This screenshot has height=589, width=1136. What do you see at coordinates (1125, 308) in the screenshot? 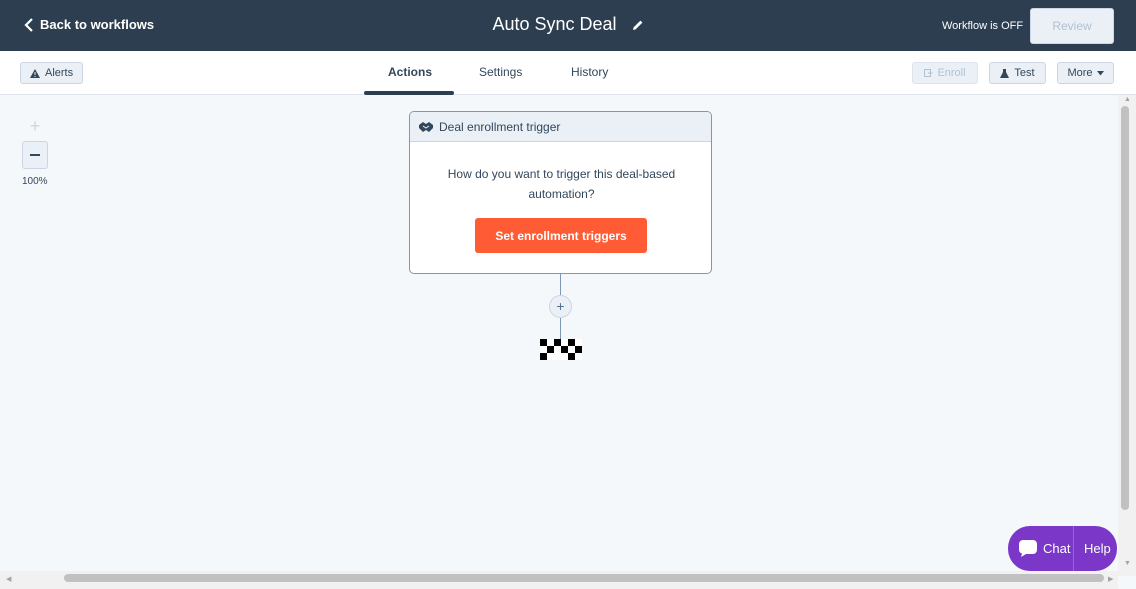
I see `vertical-scrollbar-thumb` at bounding box center [1125, 308].